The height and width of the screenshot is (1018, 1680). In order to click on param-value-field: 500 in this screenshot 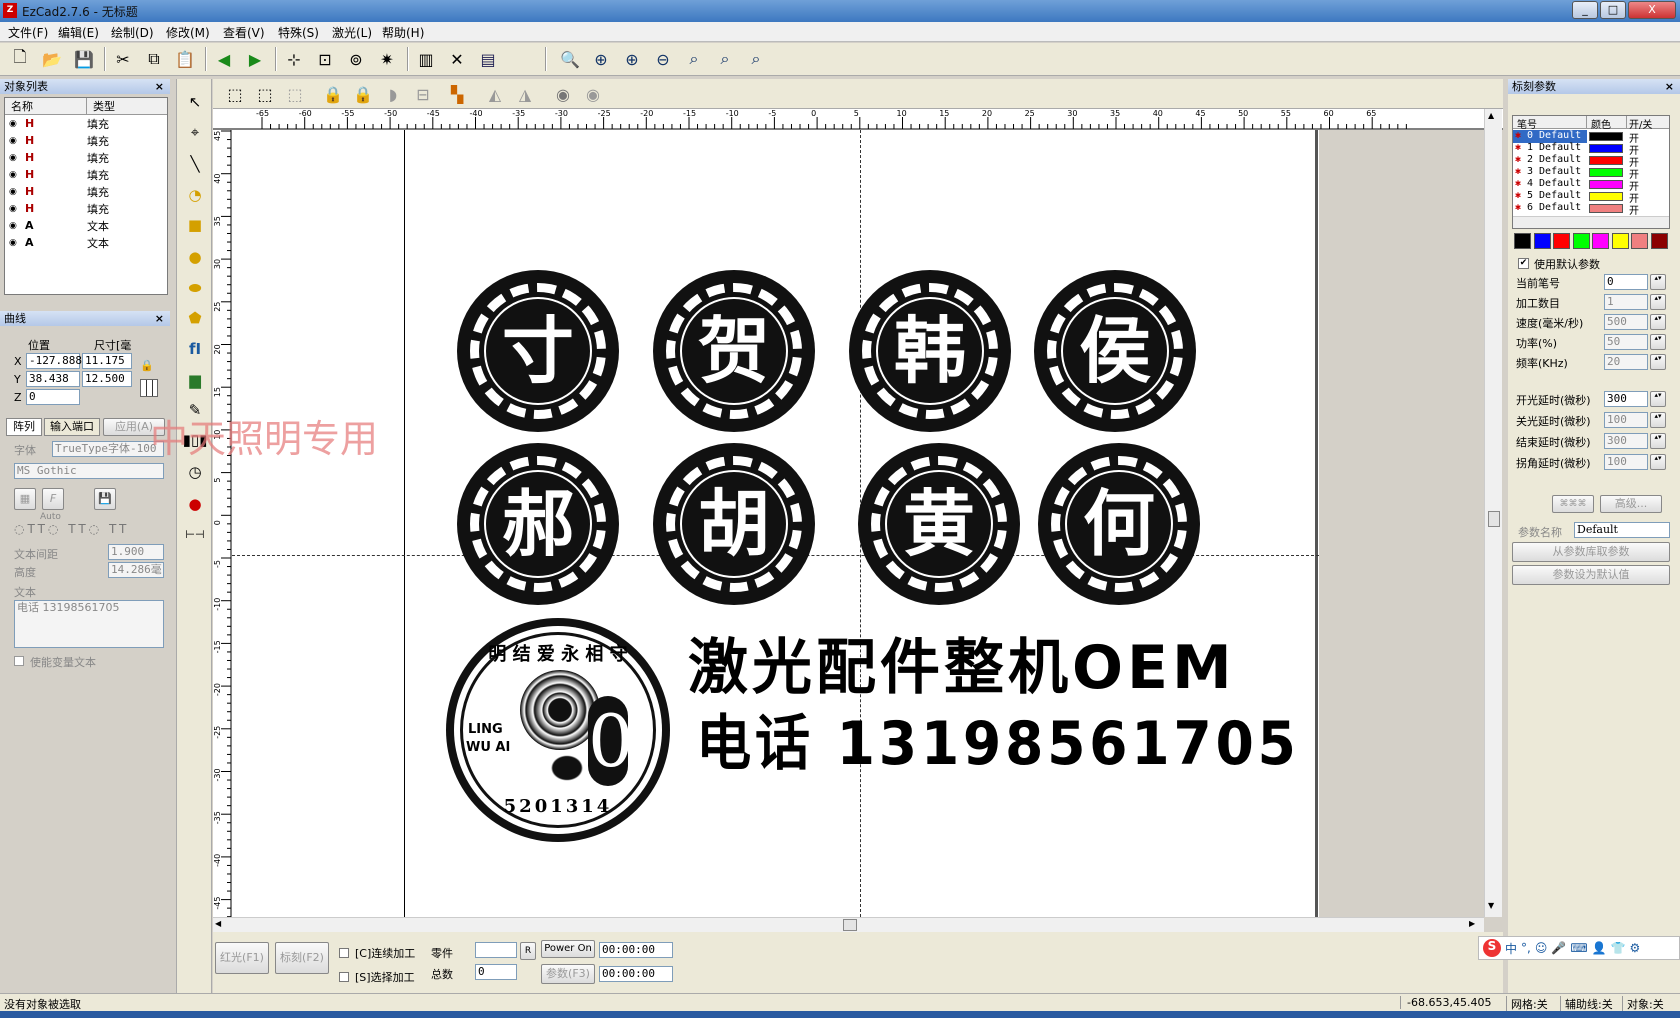, I will do `click(1626, 322)`.